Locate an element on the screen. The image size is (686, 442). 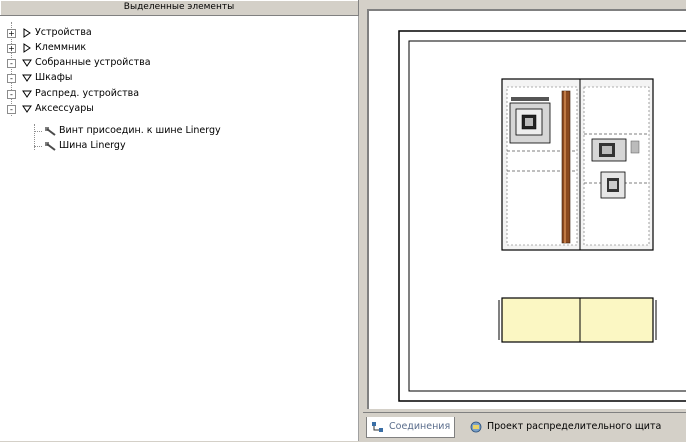
tree-item-cabinets: - Шкафы is located at coordinates (179, 78).